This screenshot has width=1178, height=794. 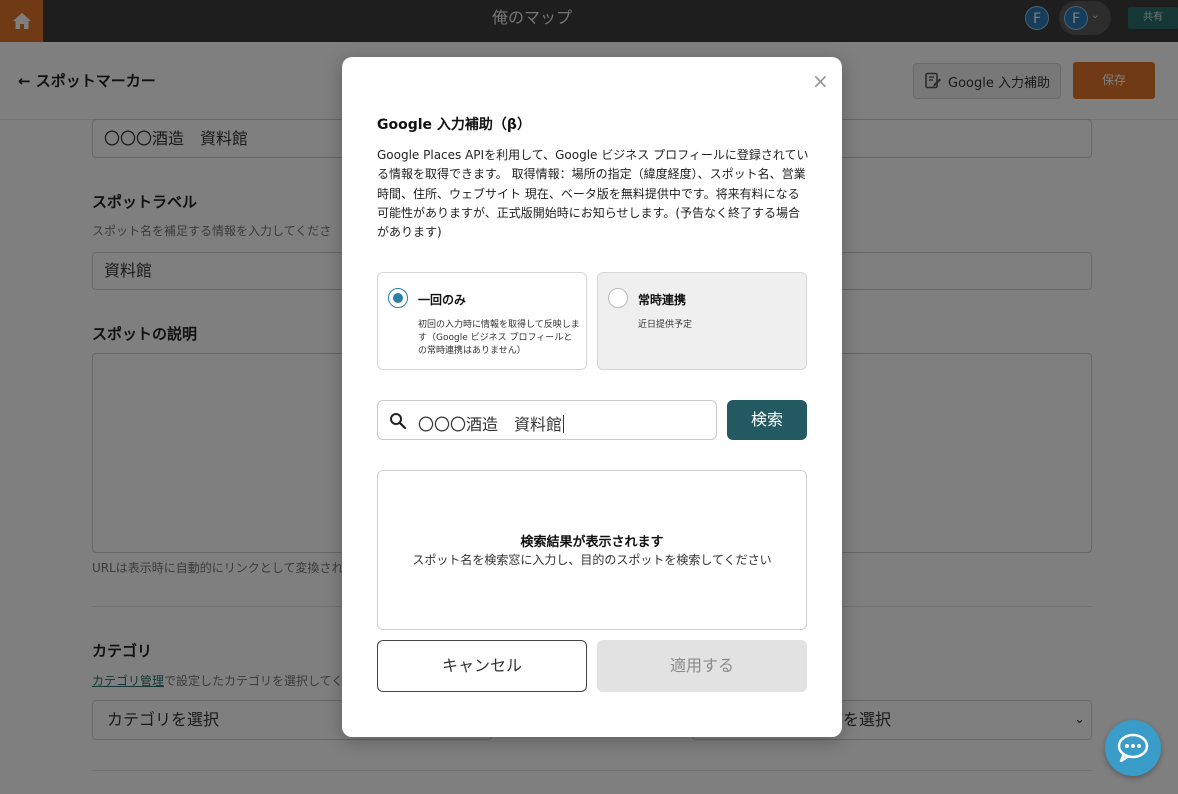 I want to click on option-continuous-title: 常時連携, so click(x=662, y=300).